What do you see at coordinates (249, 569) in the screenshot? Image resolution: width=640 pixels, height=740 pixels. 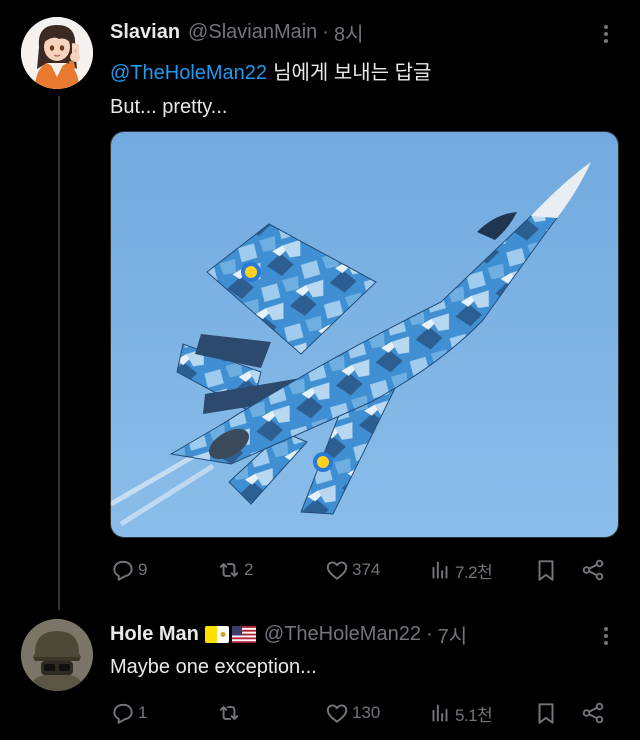 I see `retweet-count: 2` at bounding box center [249, 569].